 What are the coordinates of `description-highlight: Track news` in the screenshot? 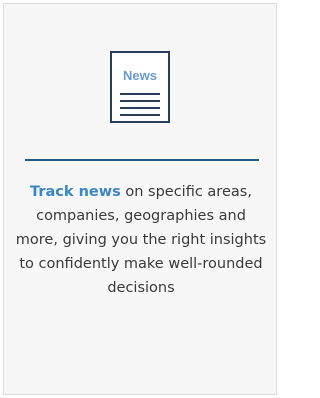 It's located at (75, 192).